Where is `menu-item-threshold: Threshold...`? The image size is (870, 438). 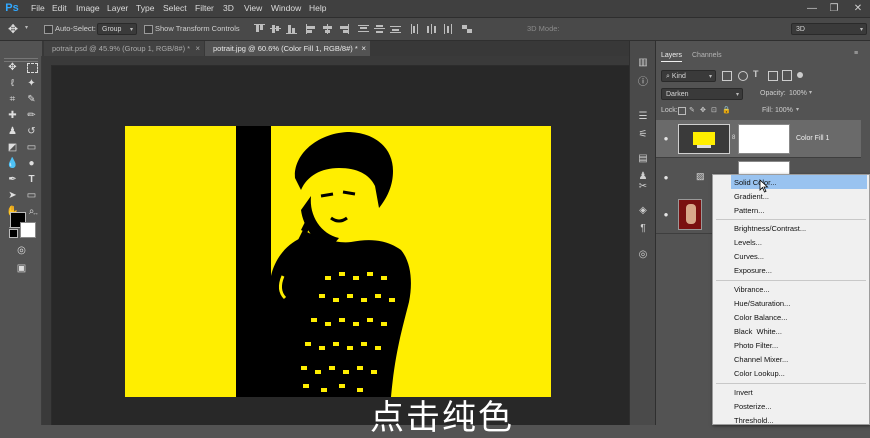 menu-item-threshold: Threshold... is located at coordinates (800, 420).